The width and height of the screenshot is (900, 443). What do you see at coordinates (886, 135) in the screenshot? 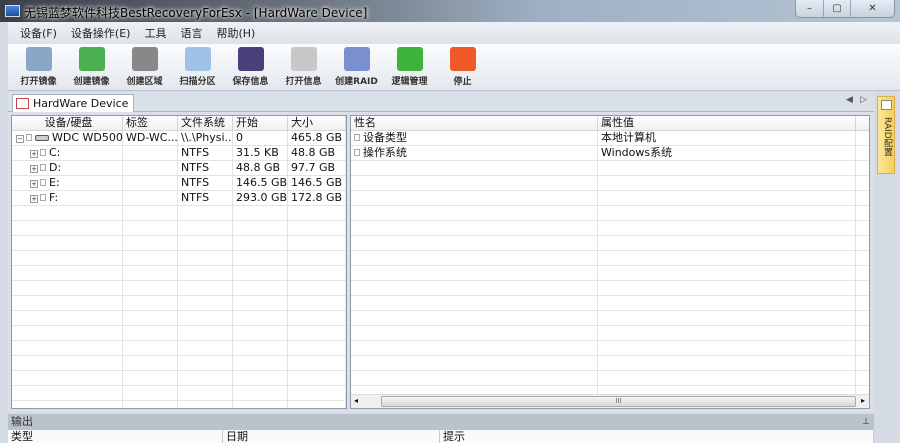
I see `raid-config-side-tab: RAID配置` at bounding box center [886, 135].